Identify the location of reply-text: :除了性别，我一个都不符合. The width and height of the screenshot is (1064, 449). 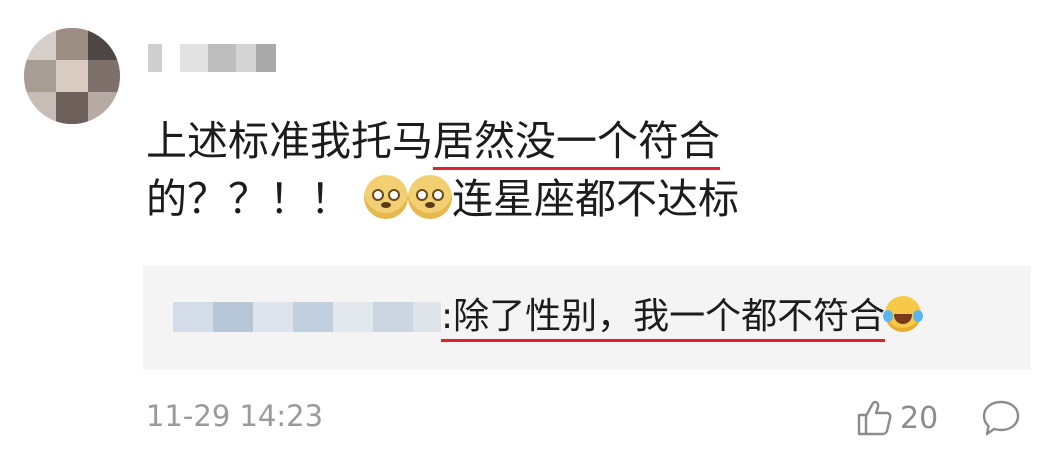
(682, 317).